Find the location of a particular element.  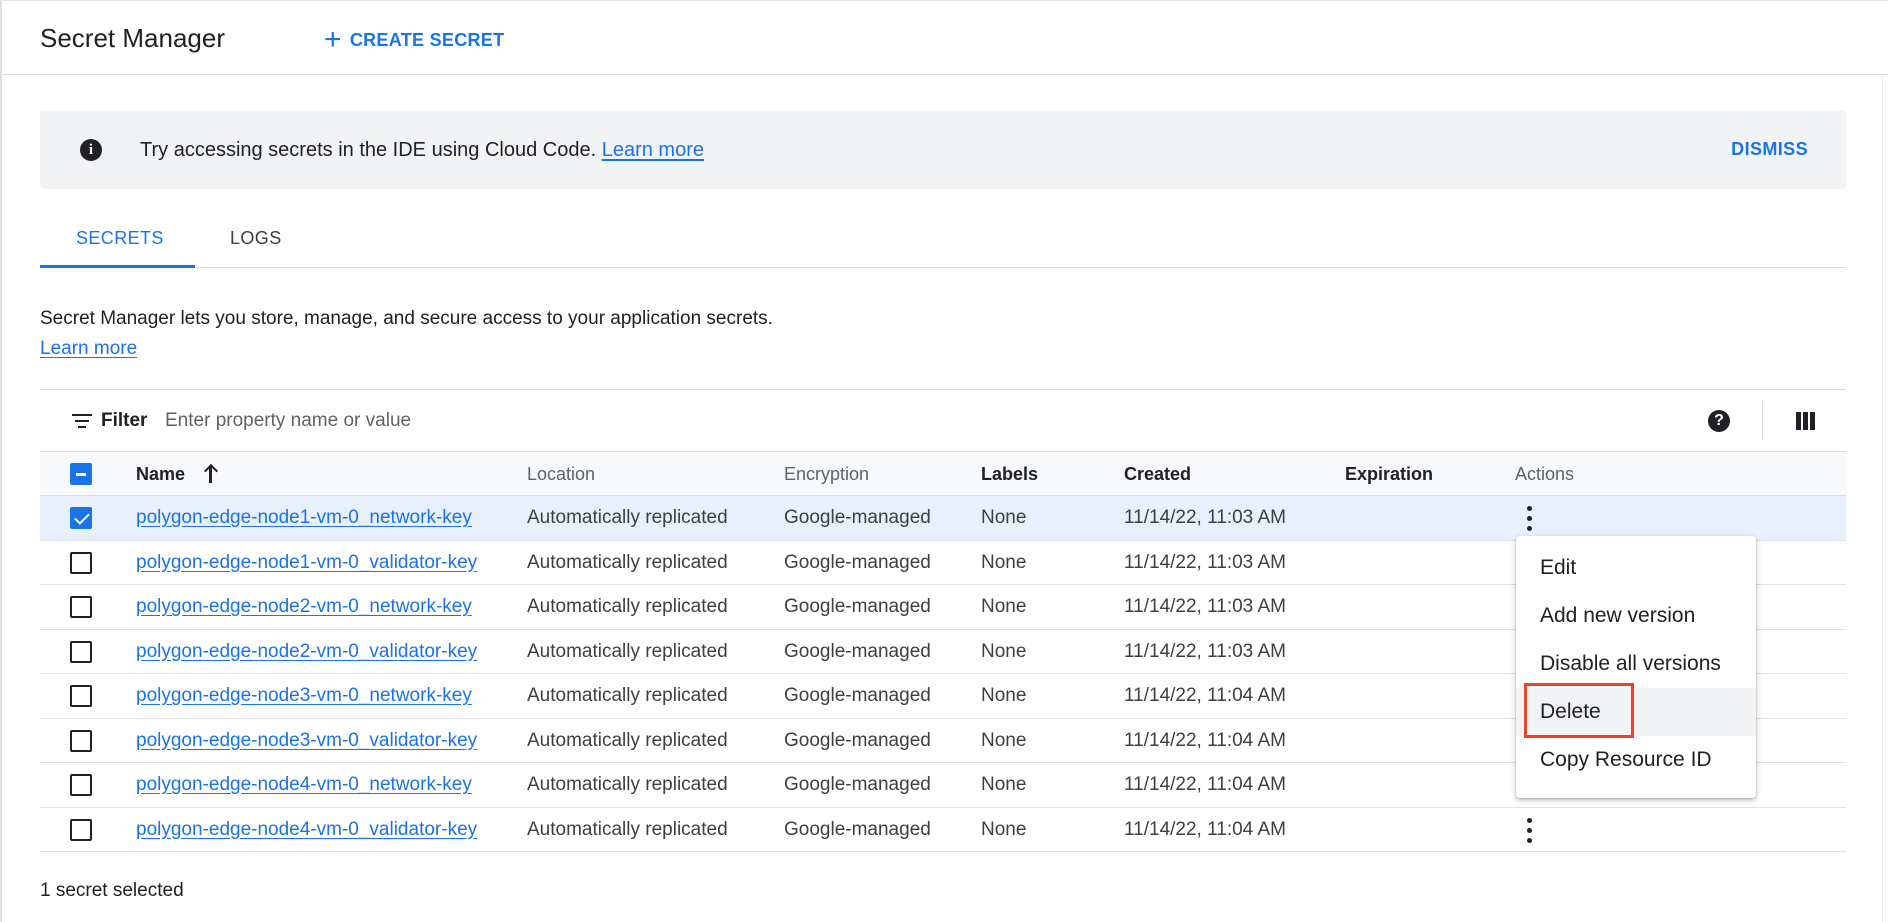

filter-input is located at coordinates (465, 421).